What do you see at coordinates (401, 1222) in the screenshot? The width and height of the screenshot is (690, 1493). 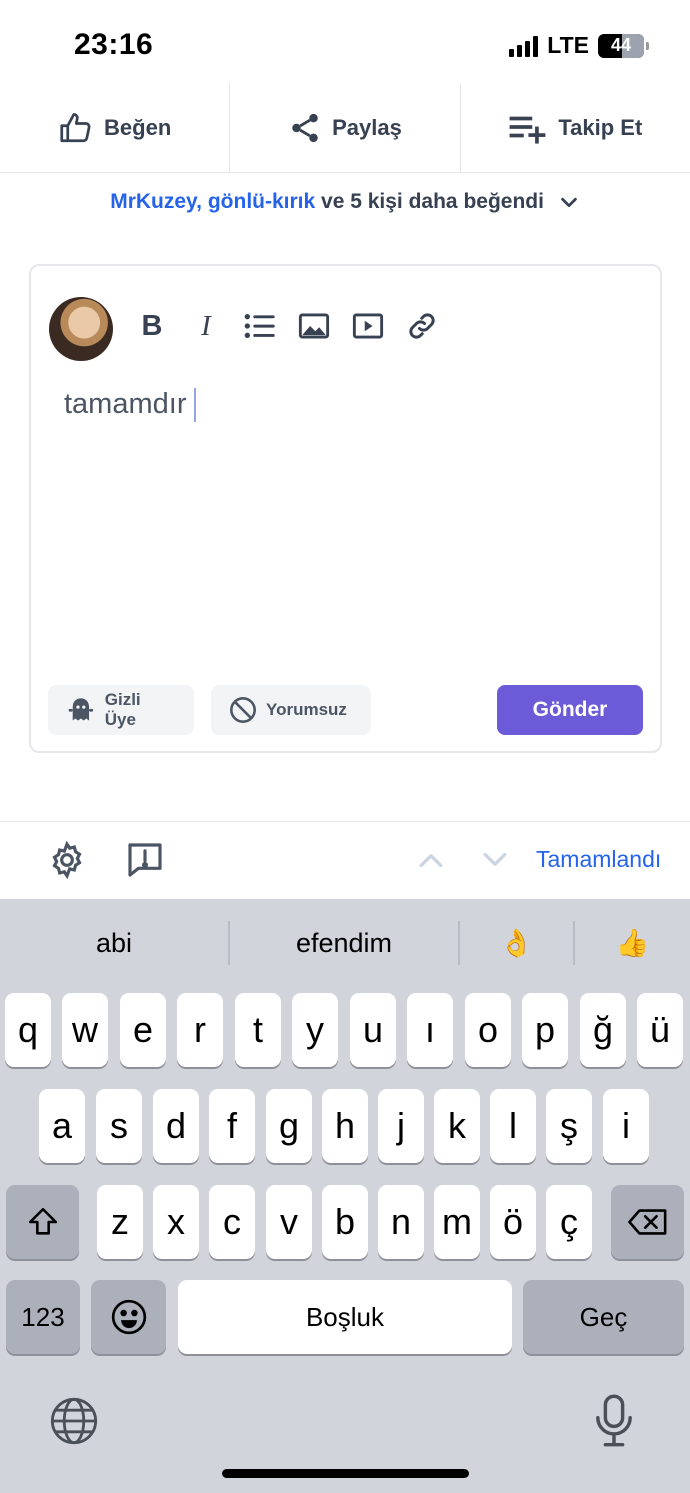 I see `key: n` at bounding box center [401, 1222].